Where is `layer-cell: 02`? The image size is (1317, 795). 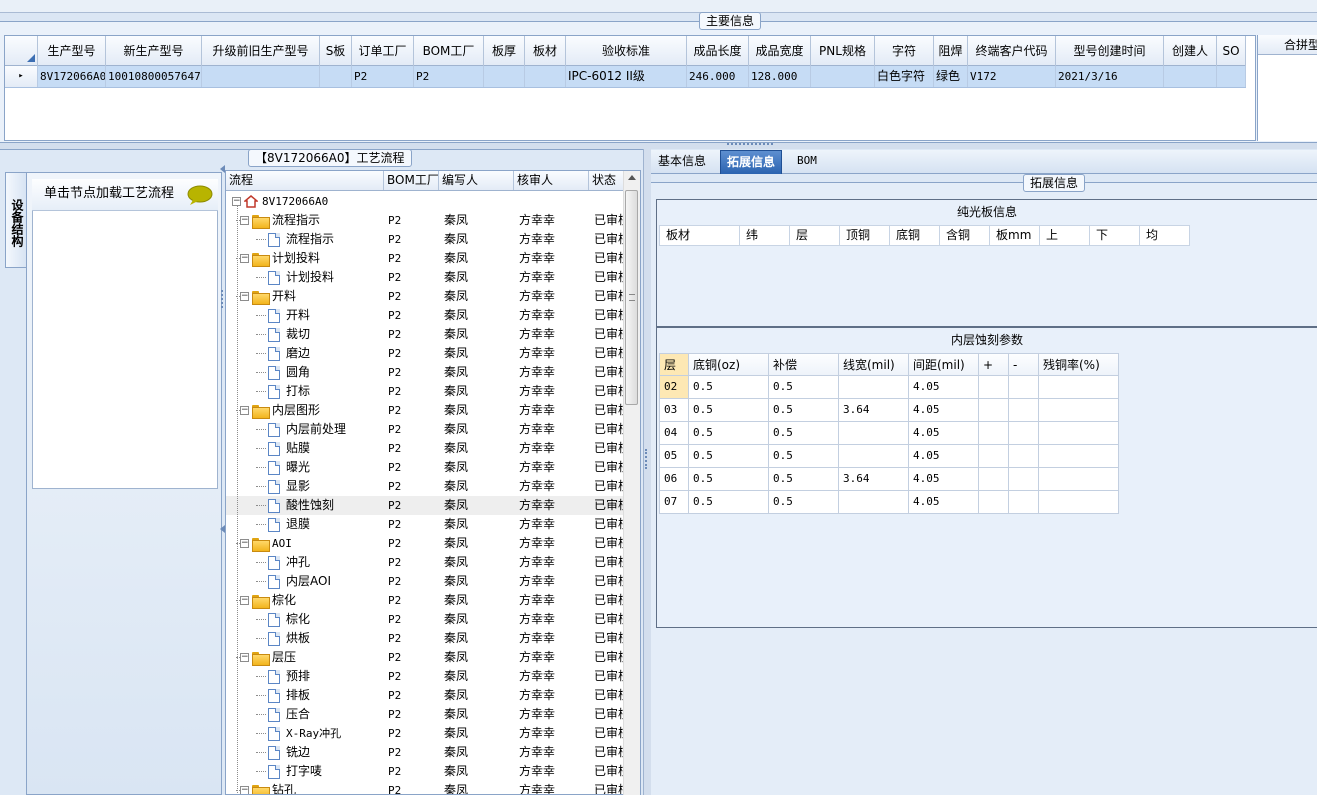 layer-cell: 02 is located at coordinates (674, 387).